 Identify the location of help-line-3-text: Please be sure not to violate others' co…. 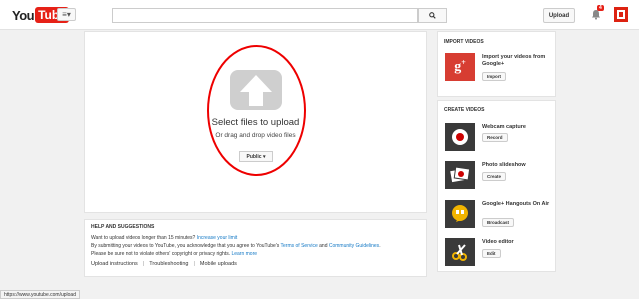
(161, 254).